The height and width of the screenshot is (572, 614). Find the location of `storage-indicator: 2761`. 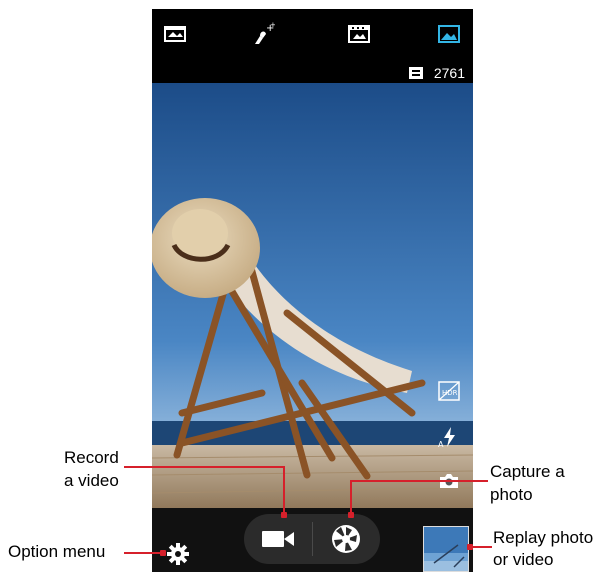

storage-indicator: 2761 is located at coordinates (436, 73).